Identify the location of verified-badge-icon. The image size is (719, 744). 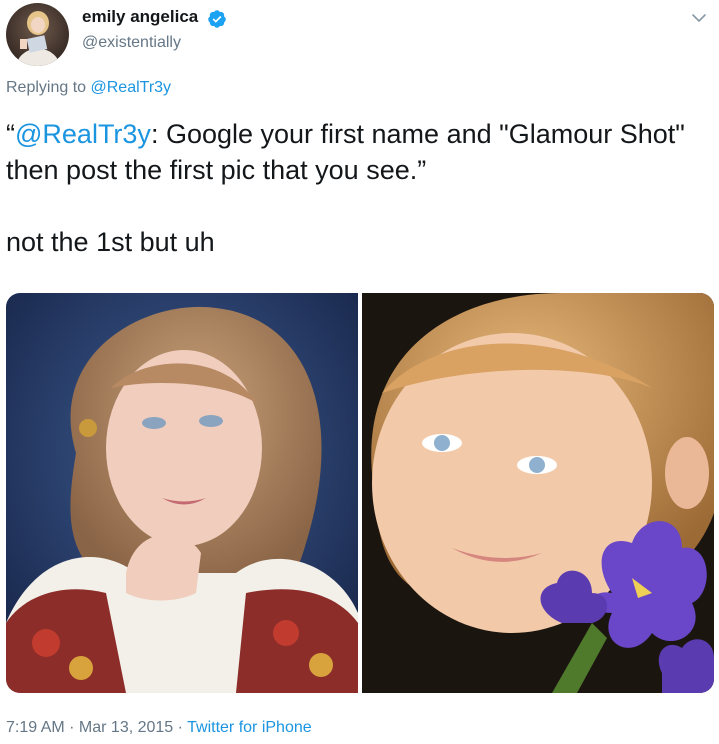
(217, 19).